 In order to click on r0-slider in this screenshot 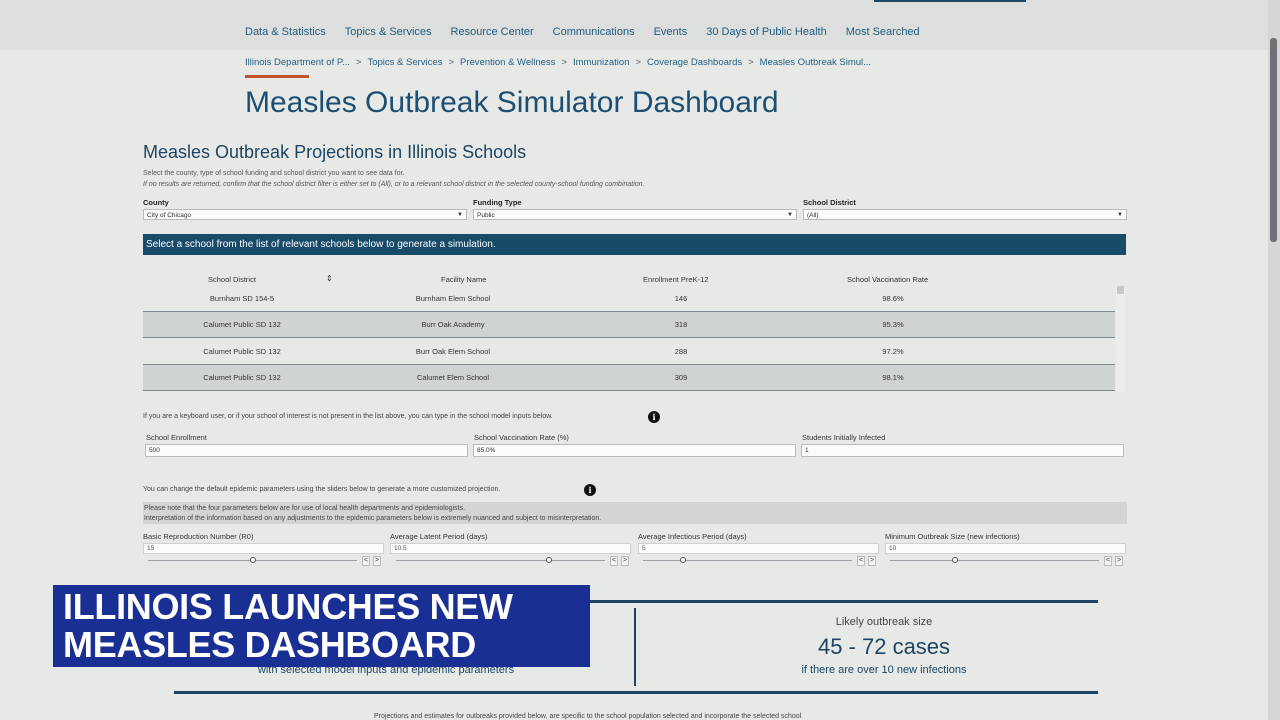, I will do `click(252, 560)`.